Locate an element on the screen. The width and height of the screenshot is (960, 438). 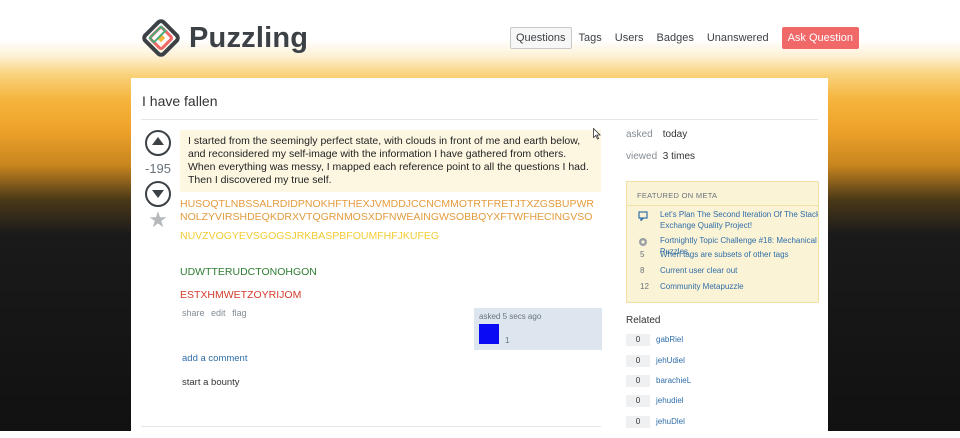
downvote-button is located at coordinates (158, 194).